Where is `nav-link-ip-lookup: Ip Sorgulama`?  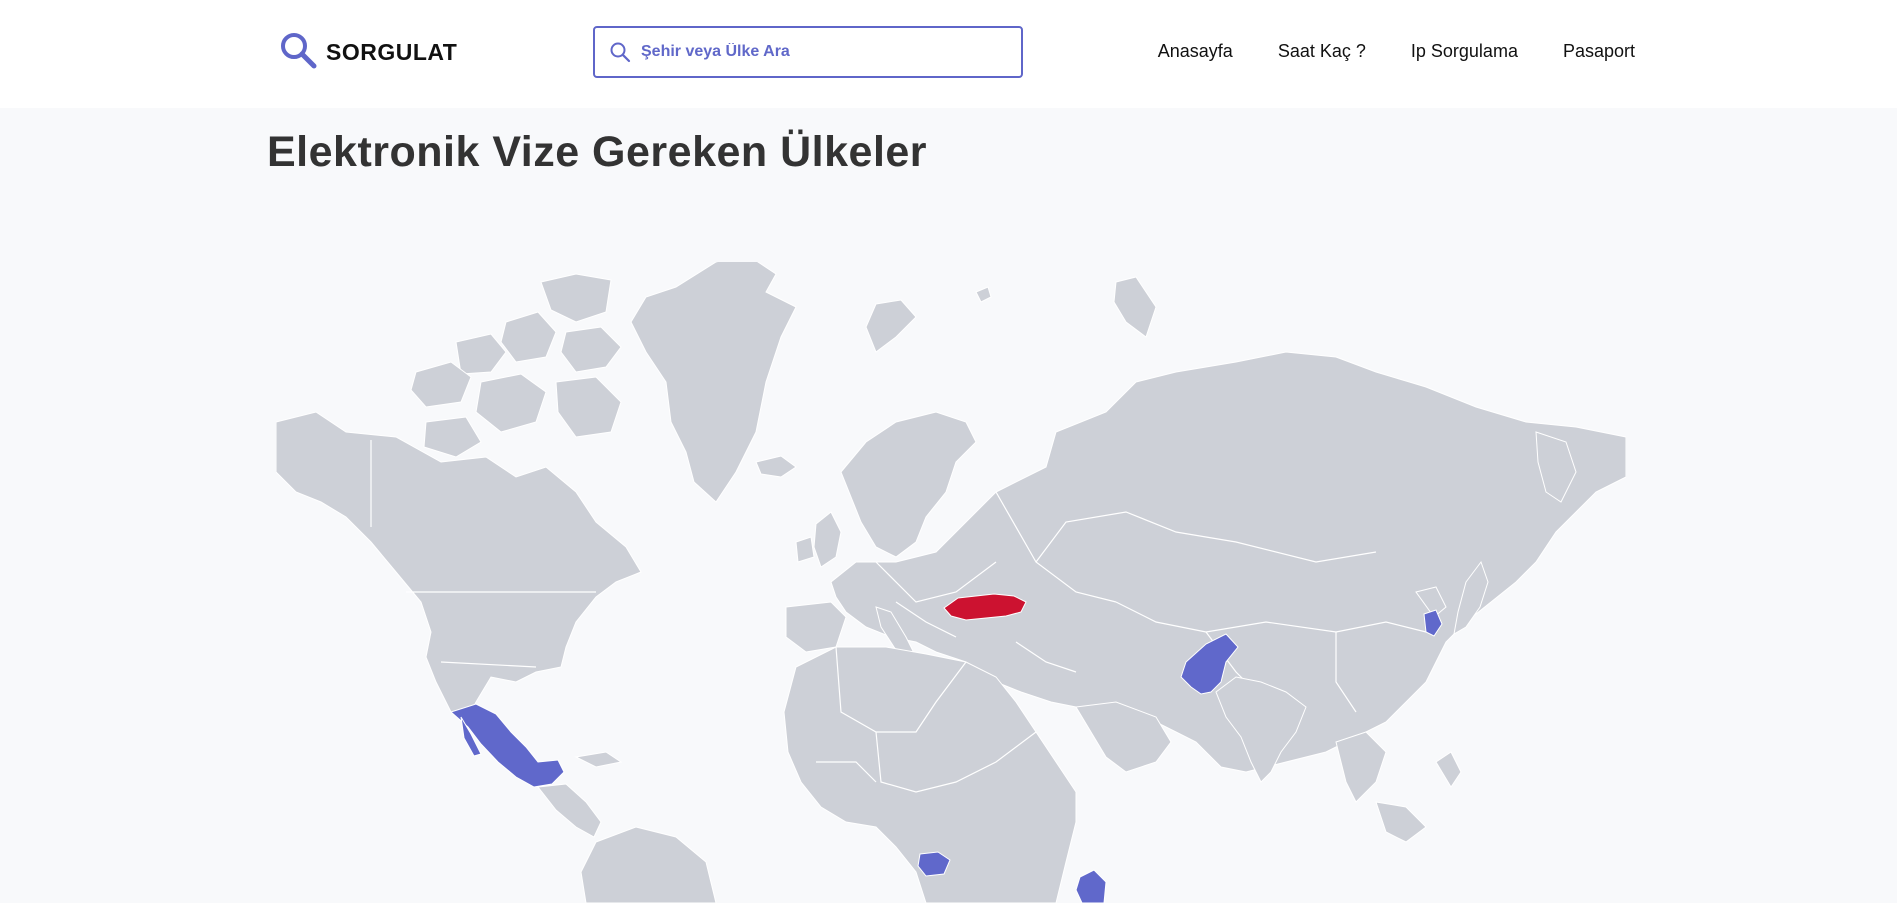 nav-link-ip-lookup: Ip Sorgulama is located at coordinates (1464, 51).